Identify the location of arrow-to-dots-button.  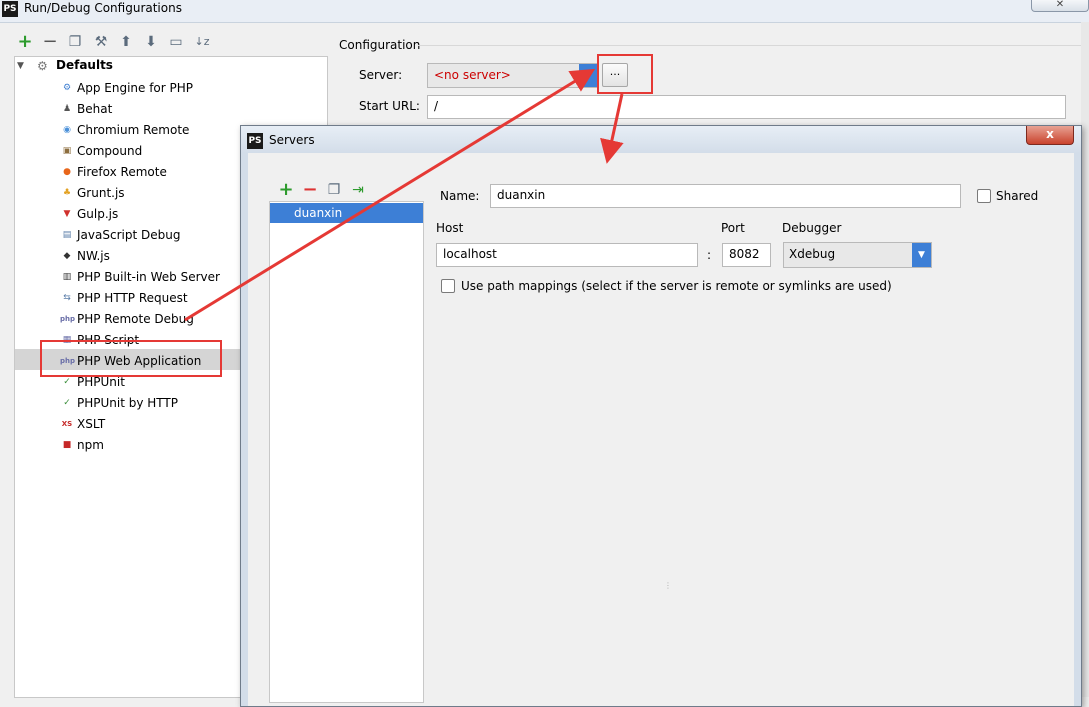
(390, 195).